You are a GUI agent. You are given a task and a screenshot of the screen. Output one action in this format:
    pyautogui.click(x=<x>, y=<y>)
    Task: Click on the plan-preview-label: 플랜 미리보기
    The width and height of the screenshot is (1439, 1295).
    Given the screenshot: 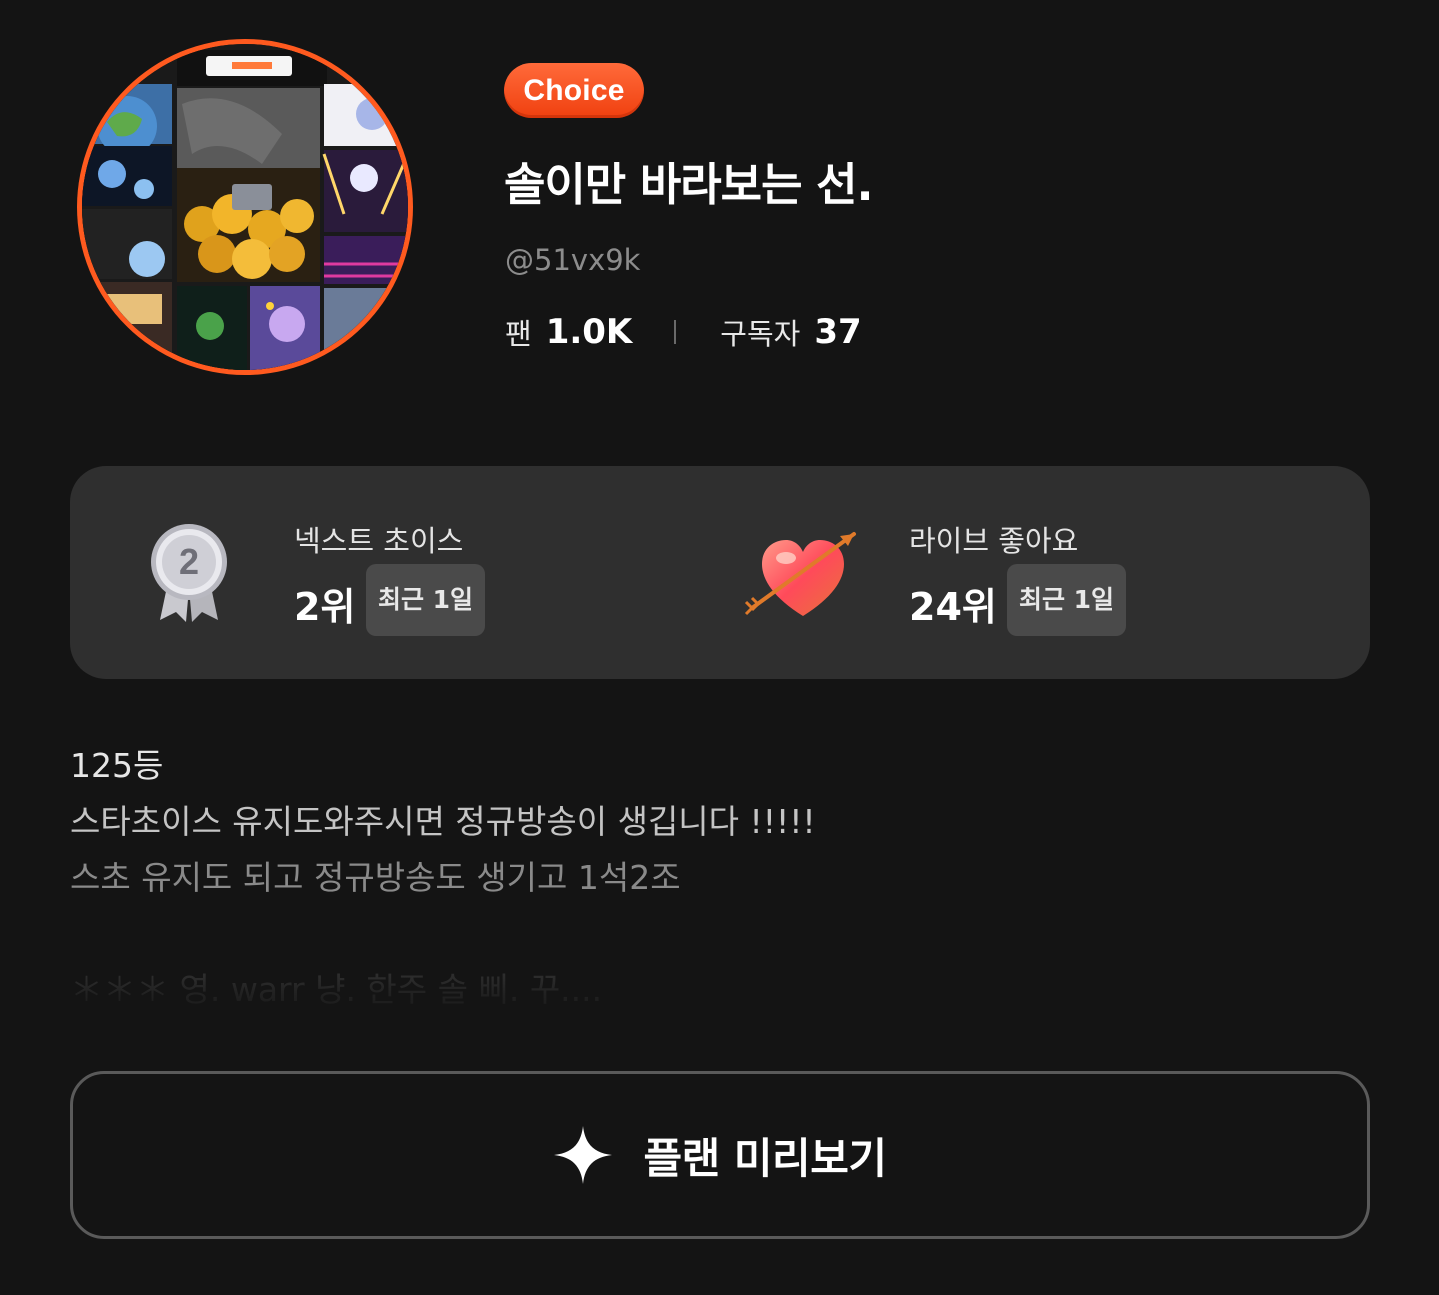 What is the action you would take?
    pyautogui.click(x=765, y=1158)
    